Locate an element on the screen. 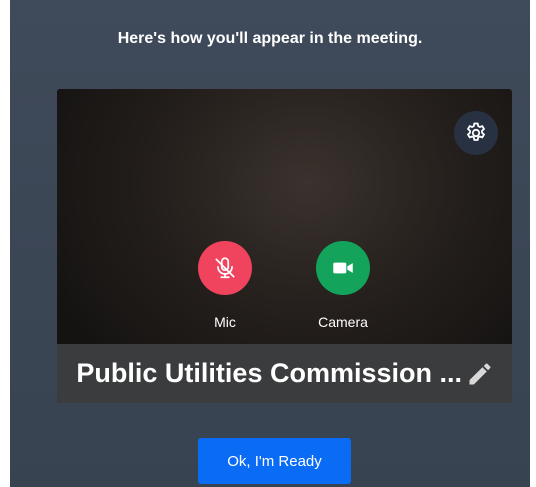  gear-icon is located at coordinates (476, 131).